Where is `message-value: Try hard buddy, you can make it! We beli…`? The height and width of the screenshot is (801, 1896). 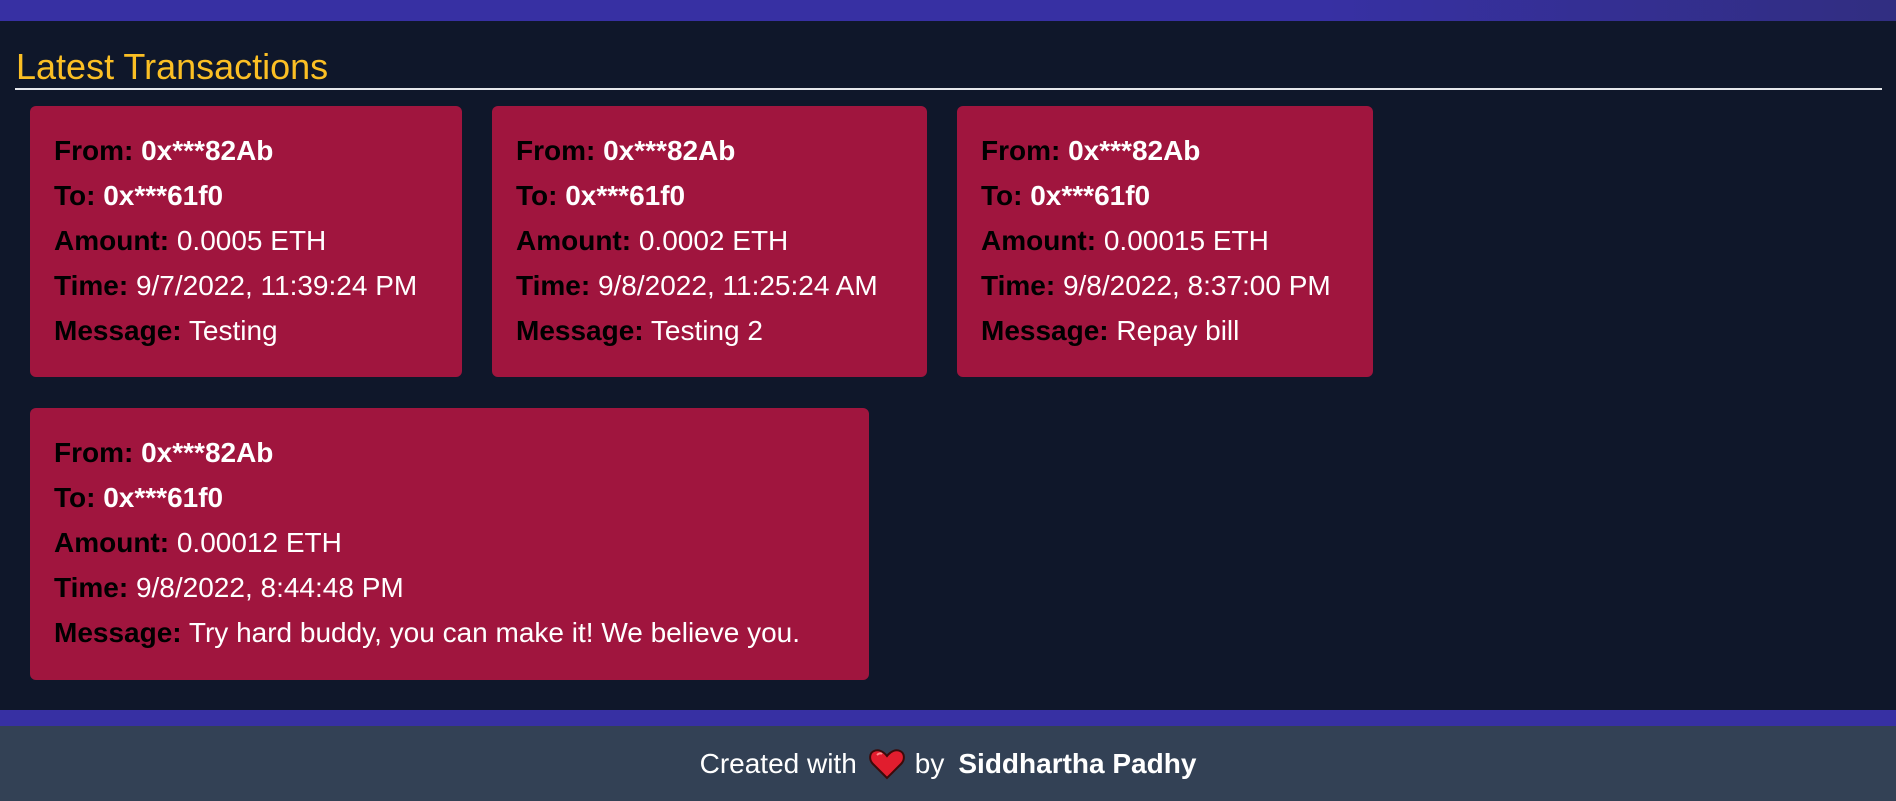 message-value: Try hard buddy, you can make it! We beli… is located at coordinates (494, 632).